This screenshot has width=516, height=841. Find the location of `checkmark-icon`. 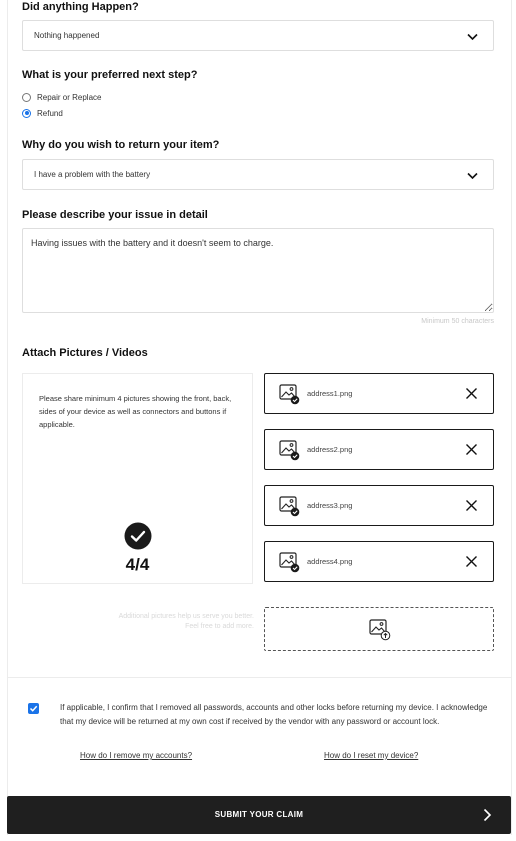

checkmark-icon is located at coordinates (33, 708).